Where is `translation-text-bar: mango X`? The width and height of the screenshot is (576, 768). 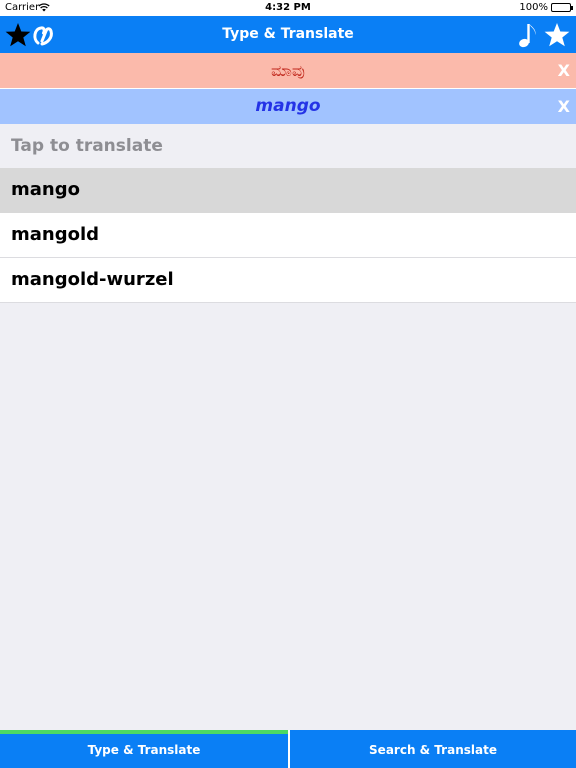 translation-text-bar: mango X is located at coordinates (288, 106).